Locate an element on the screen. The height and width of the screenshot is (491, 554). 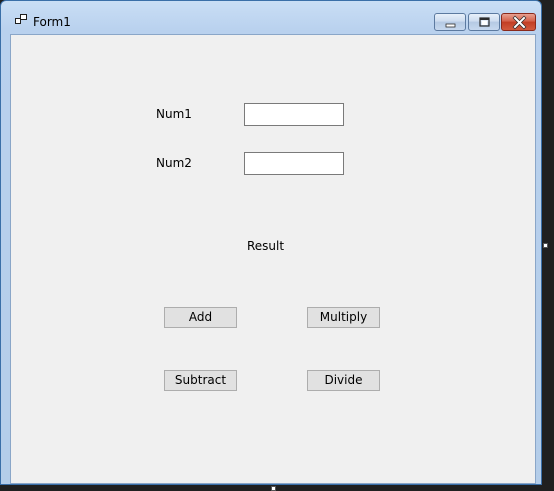
num1-label: Num1 is located at coordinates (174, 114).